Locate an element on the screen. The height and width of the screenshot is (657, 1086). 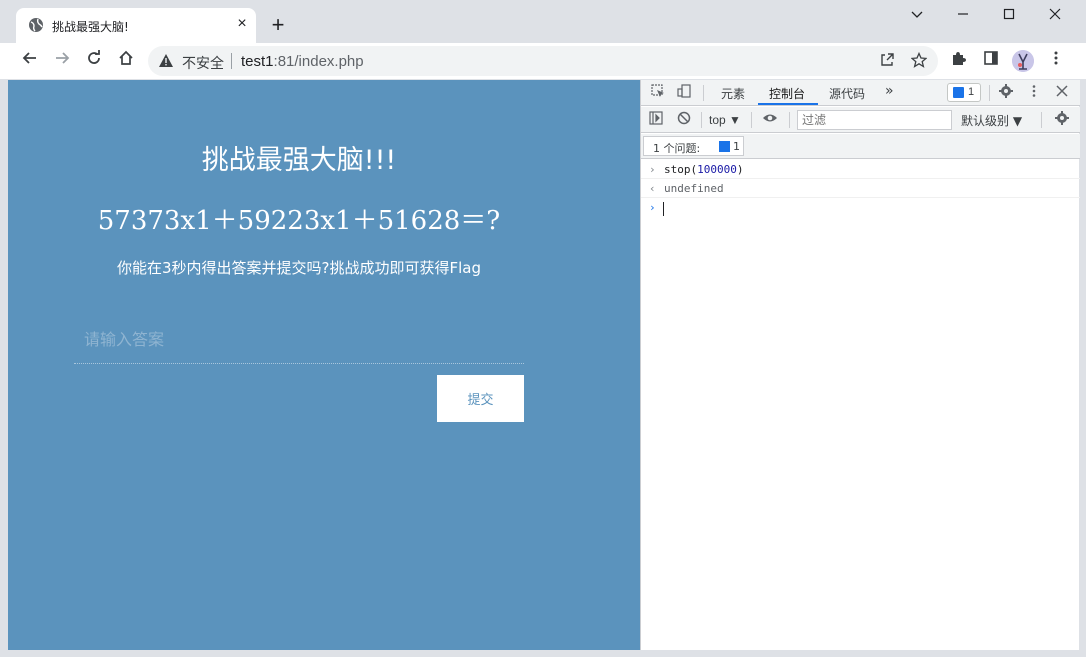
math-equation: 57373x1＋59223x1＋51628＝? is located at coordinates (299, 221).